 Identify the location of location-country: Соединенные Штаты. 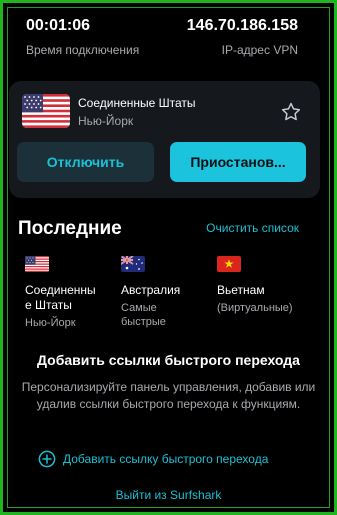
(137, 103).